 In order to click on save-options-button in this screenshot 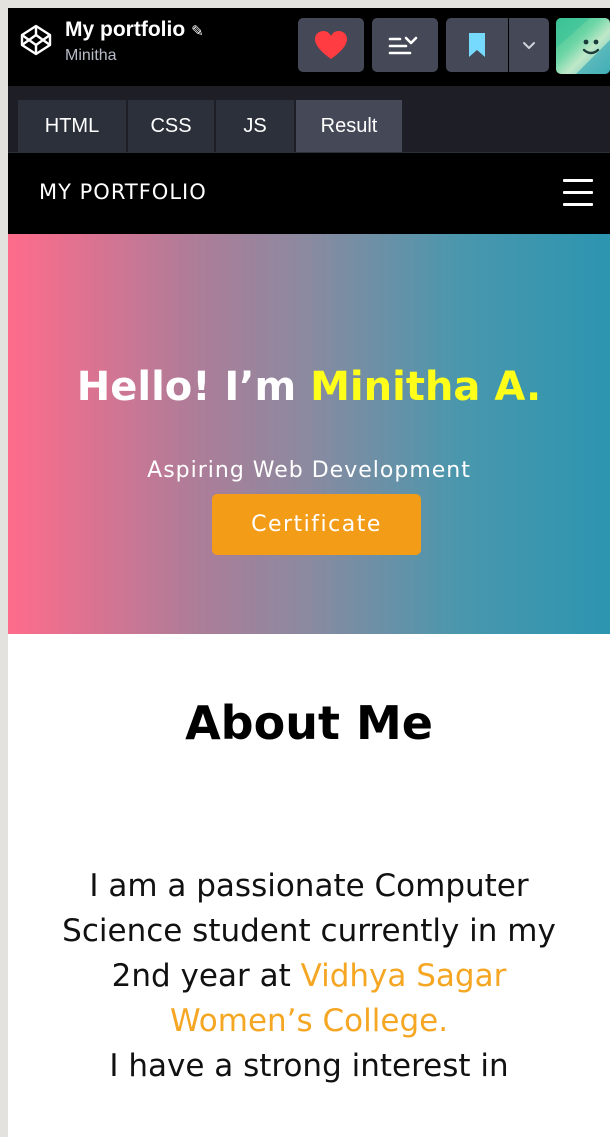, I will do `click(529, 45)`.